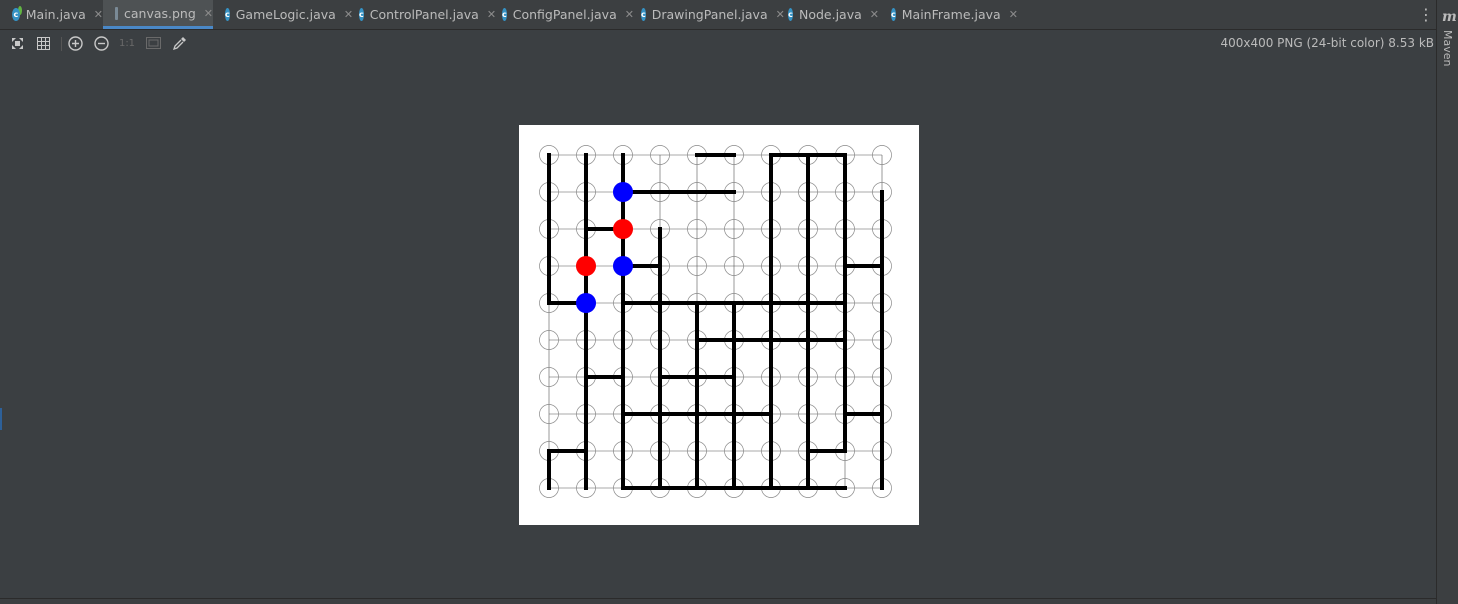 This screenshot has height=604, width=1458. Describe the element at coordinates (1, 419) in the screenshot. I see `left-gutter-marker` at that location.